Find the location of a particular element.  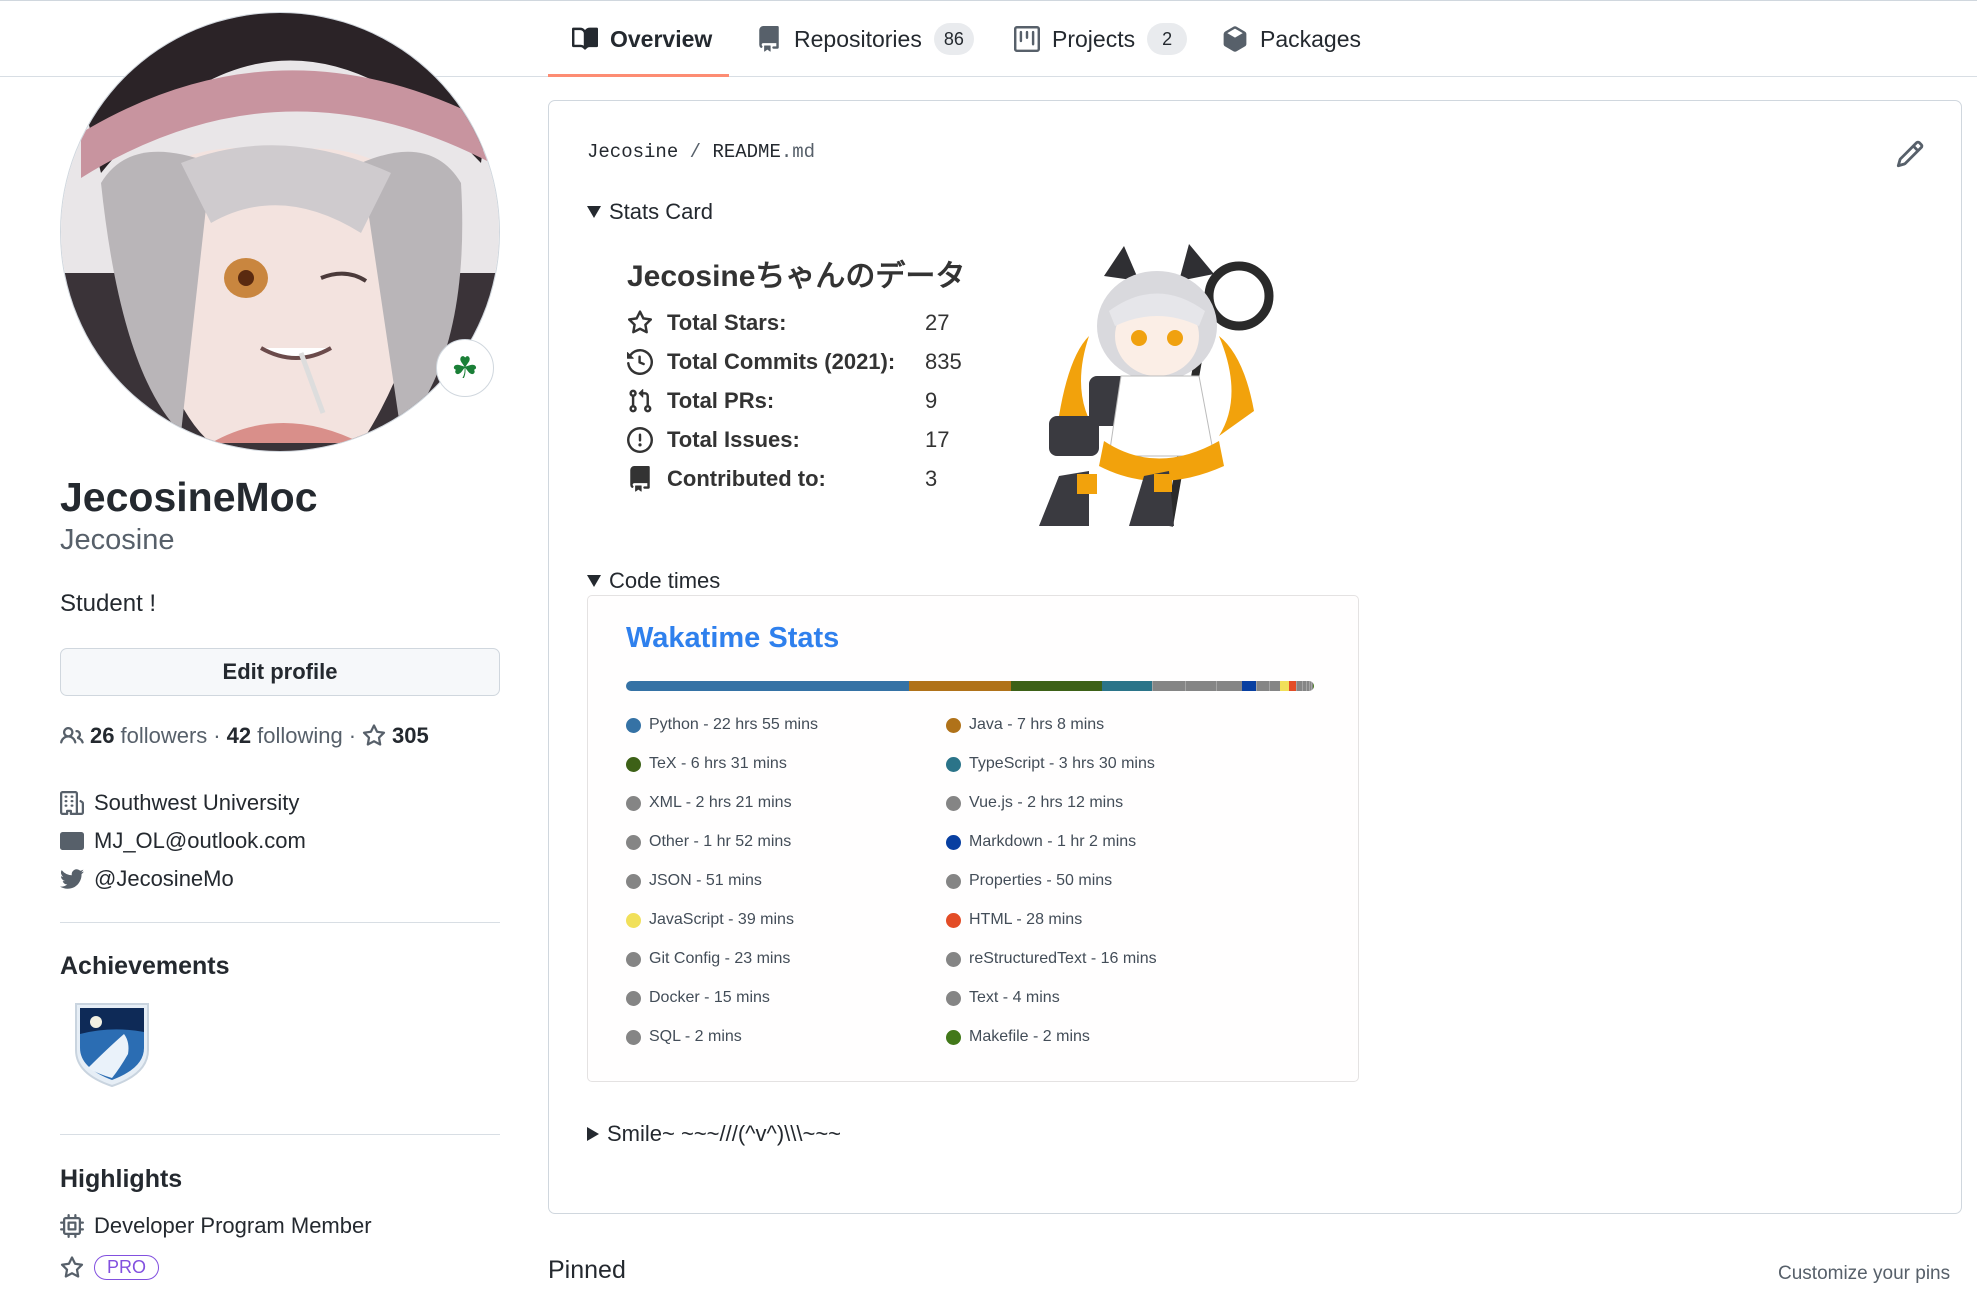

language-item: SQL - 2 mins is located at coordinates (684, 1037).